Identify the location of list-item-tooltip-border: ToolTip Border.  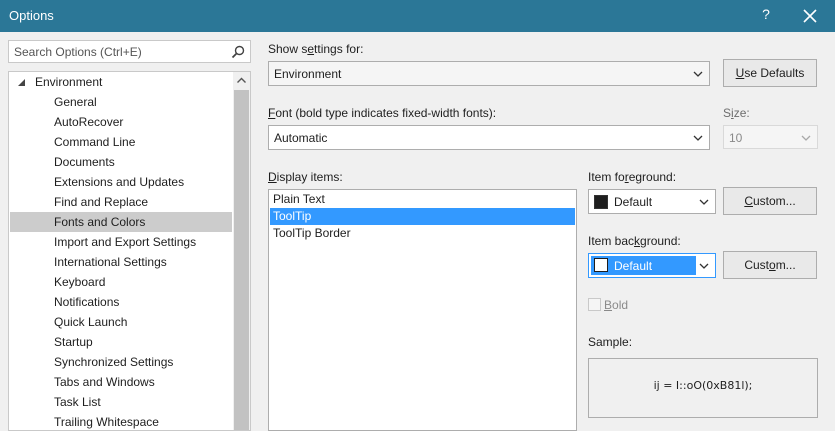
(422, 233).